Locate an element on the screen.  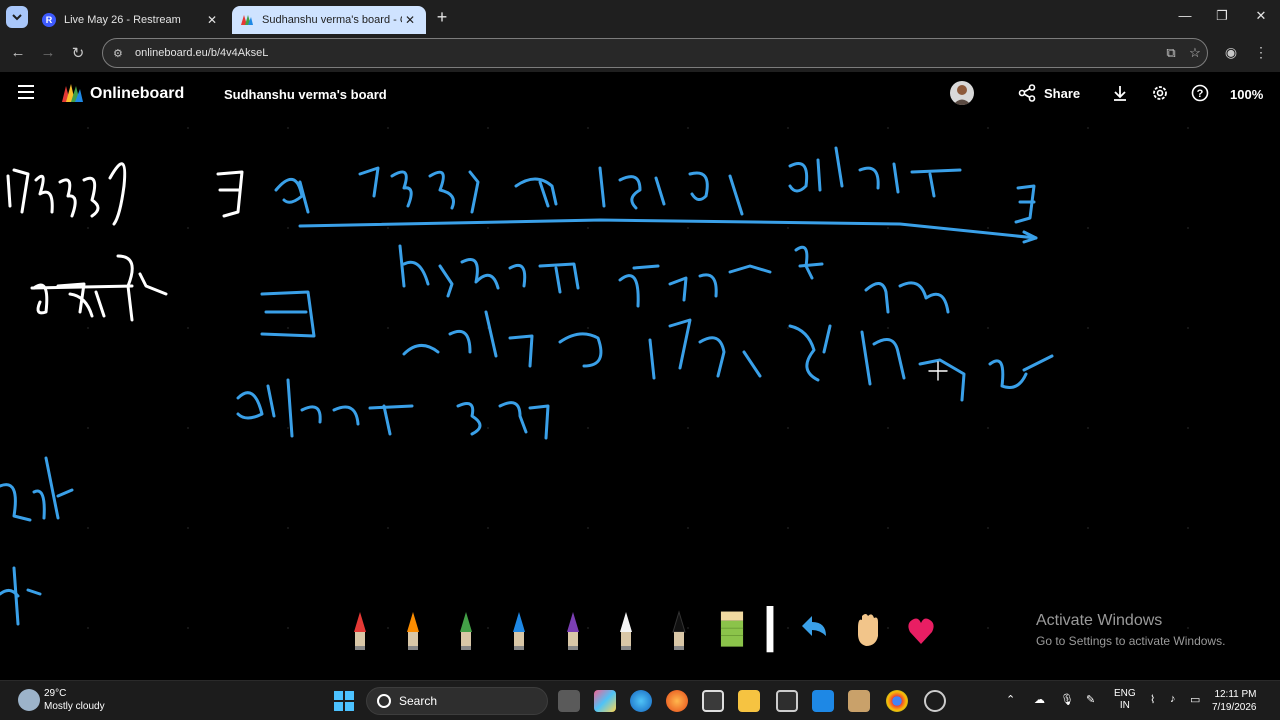
onlineboard-icon is located at coordinates (247, 20).